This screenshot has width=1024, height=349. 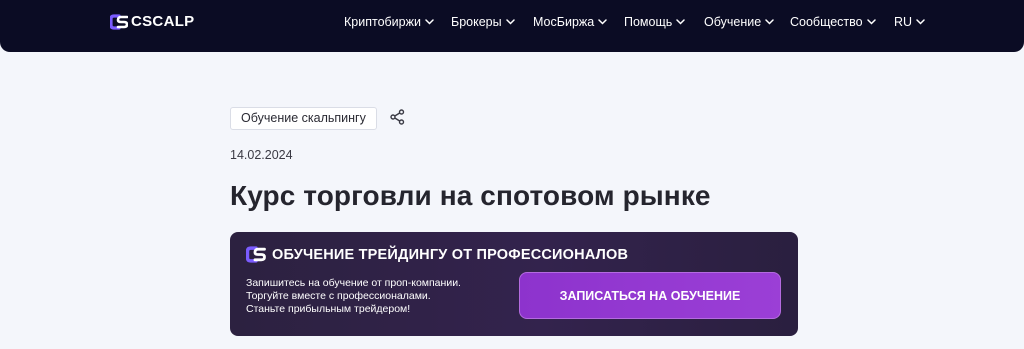 I want to click on nav-item-community: Сообщество, so click(x=833, y=22).